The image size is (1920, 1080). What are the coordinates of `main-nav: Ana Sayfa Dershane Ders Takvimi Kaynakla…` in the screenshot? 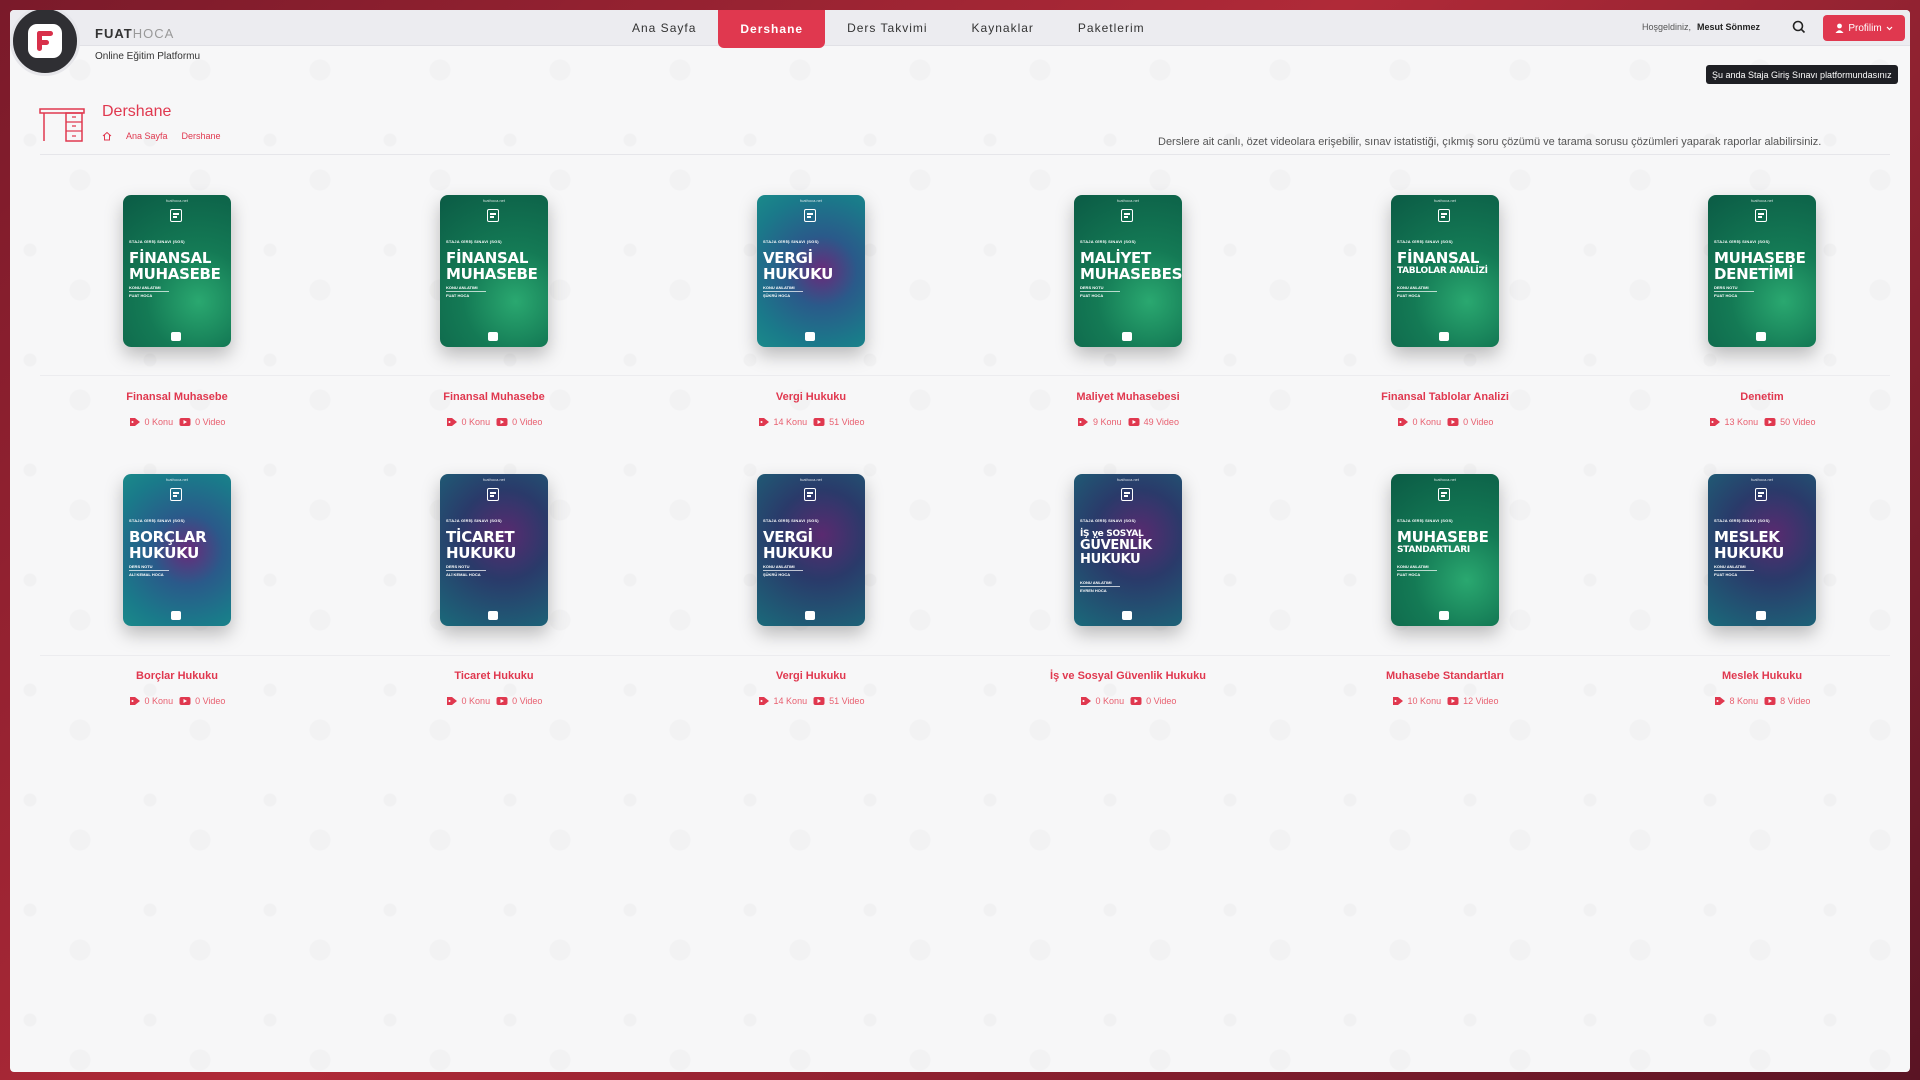 It's located at (888, 29).